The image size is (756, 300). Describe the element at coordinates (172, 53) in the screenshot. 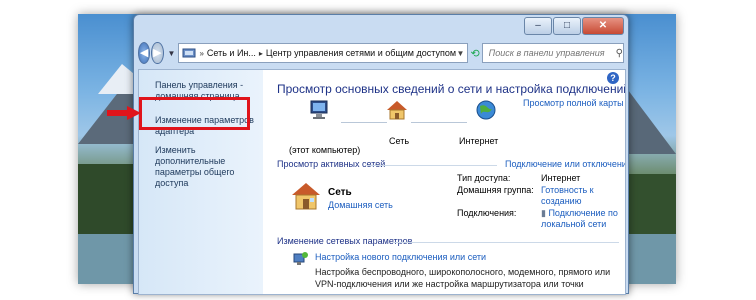

I see `history-dropdown-icon: ▼` at that location.